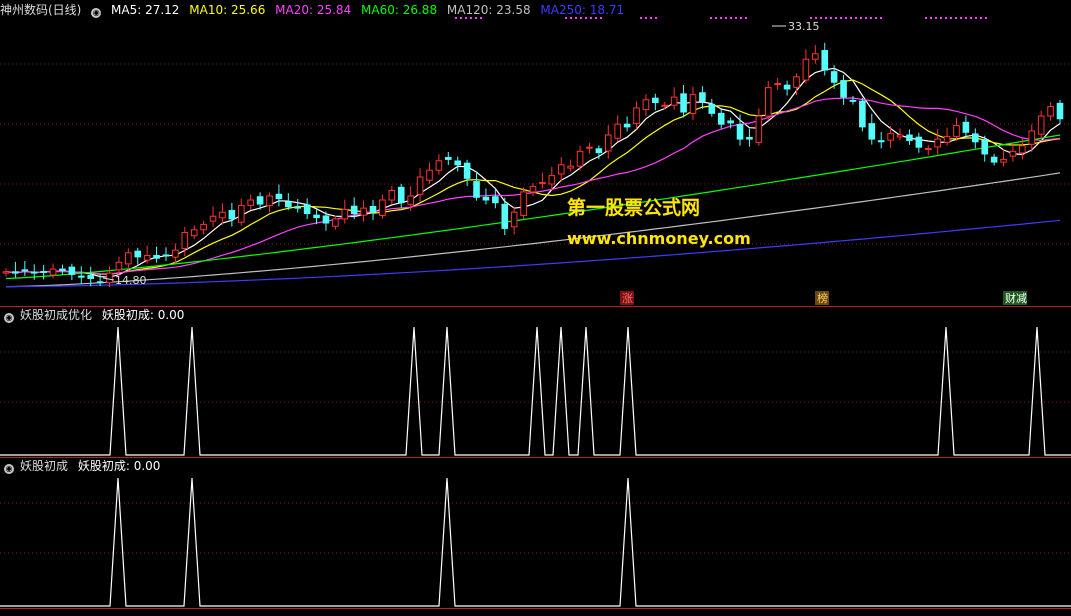 The width and height of the screenshot is (1071, 616). What do you see at coordinates (627, 298) in the screenshot?
I see `event-marker-label: 涨` at bounding box center [627, 298].